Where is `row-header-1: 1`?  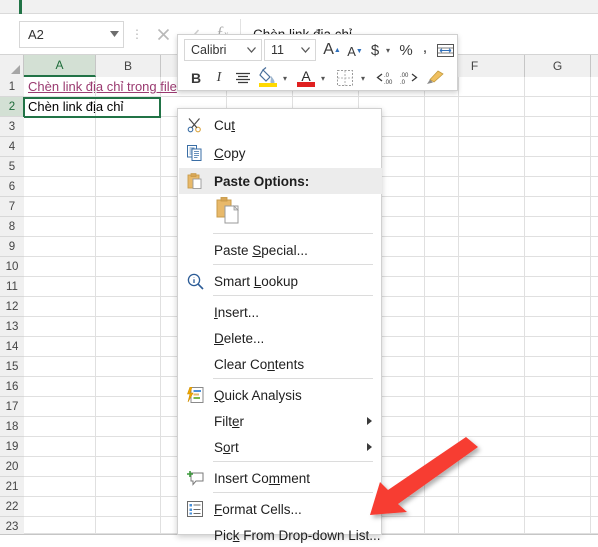
row-header-1: 1 is located at coordinates (12, 87).